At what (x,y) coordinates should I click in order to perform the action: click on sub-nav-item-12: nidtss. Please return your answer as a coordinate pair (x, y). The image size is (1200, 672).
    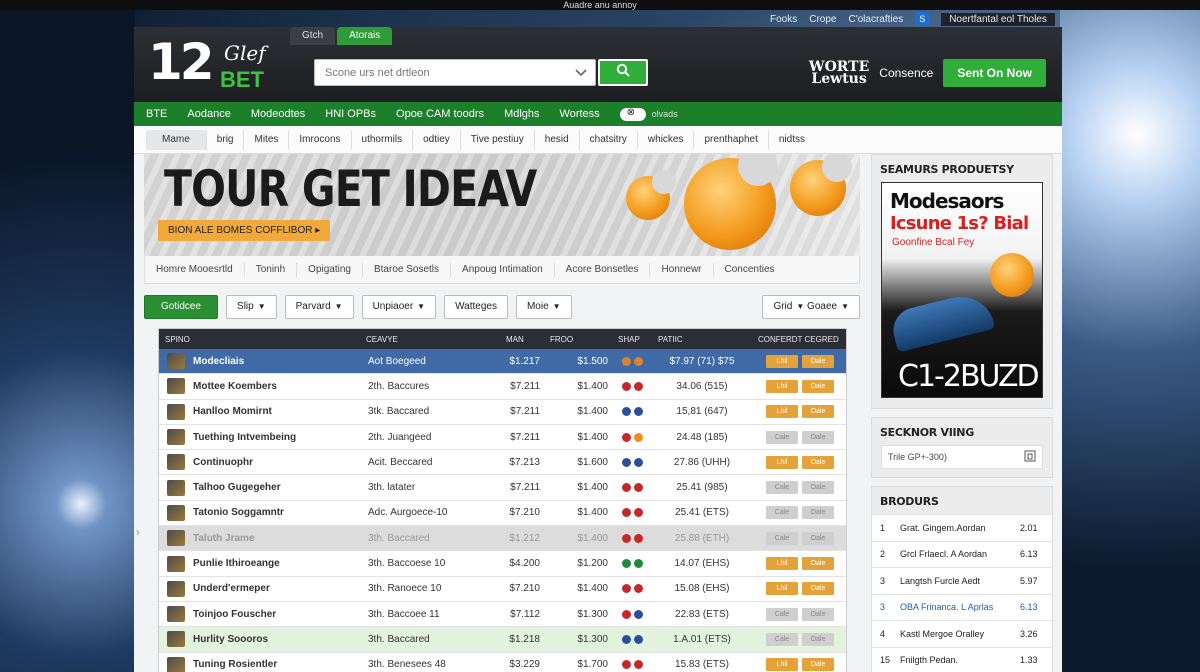
    Looking at the image, I should click on (791, 139).